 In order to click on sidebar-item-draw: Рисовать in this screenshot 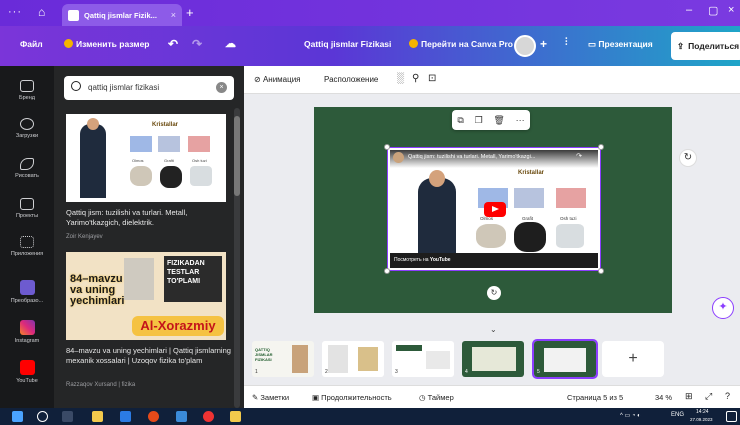, I will do `click(27, 168)`.